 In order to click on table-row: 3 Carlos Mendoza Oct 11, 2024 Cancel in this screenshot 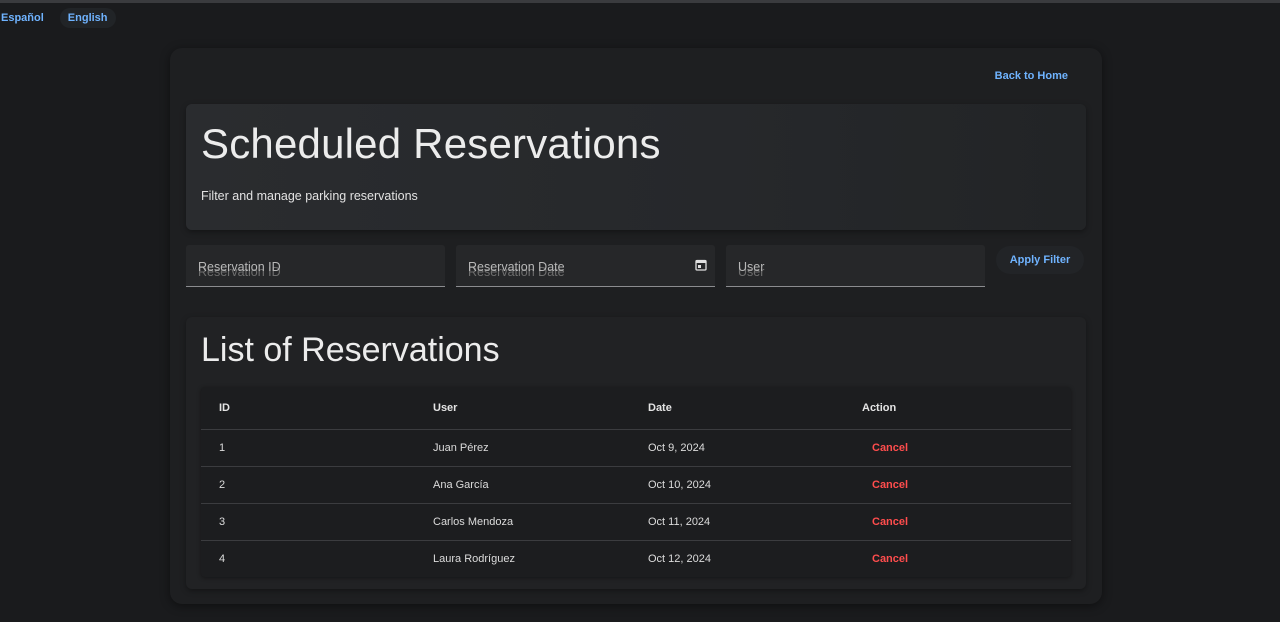, I will do `click(636, 521)`.